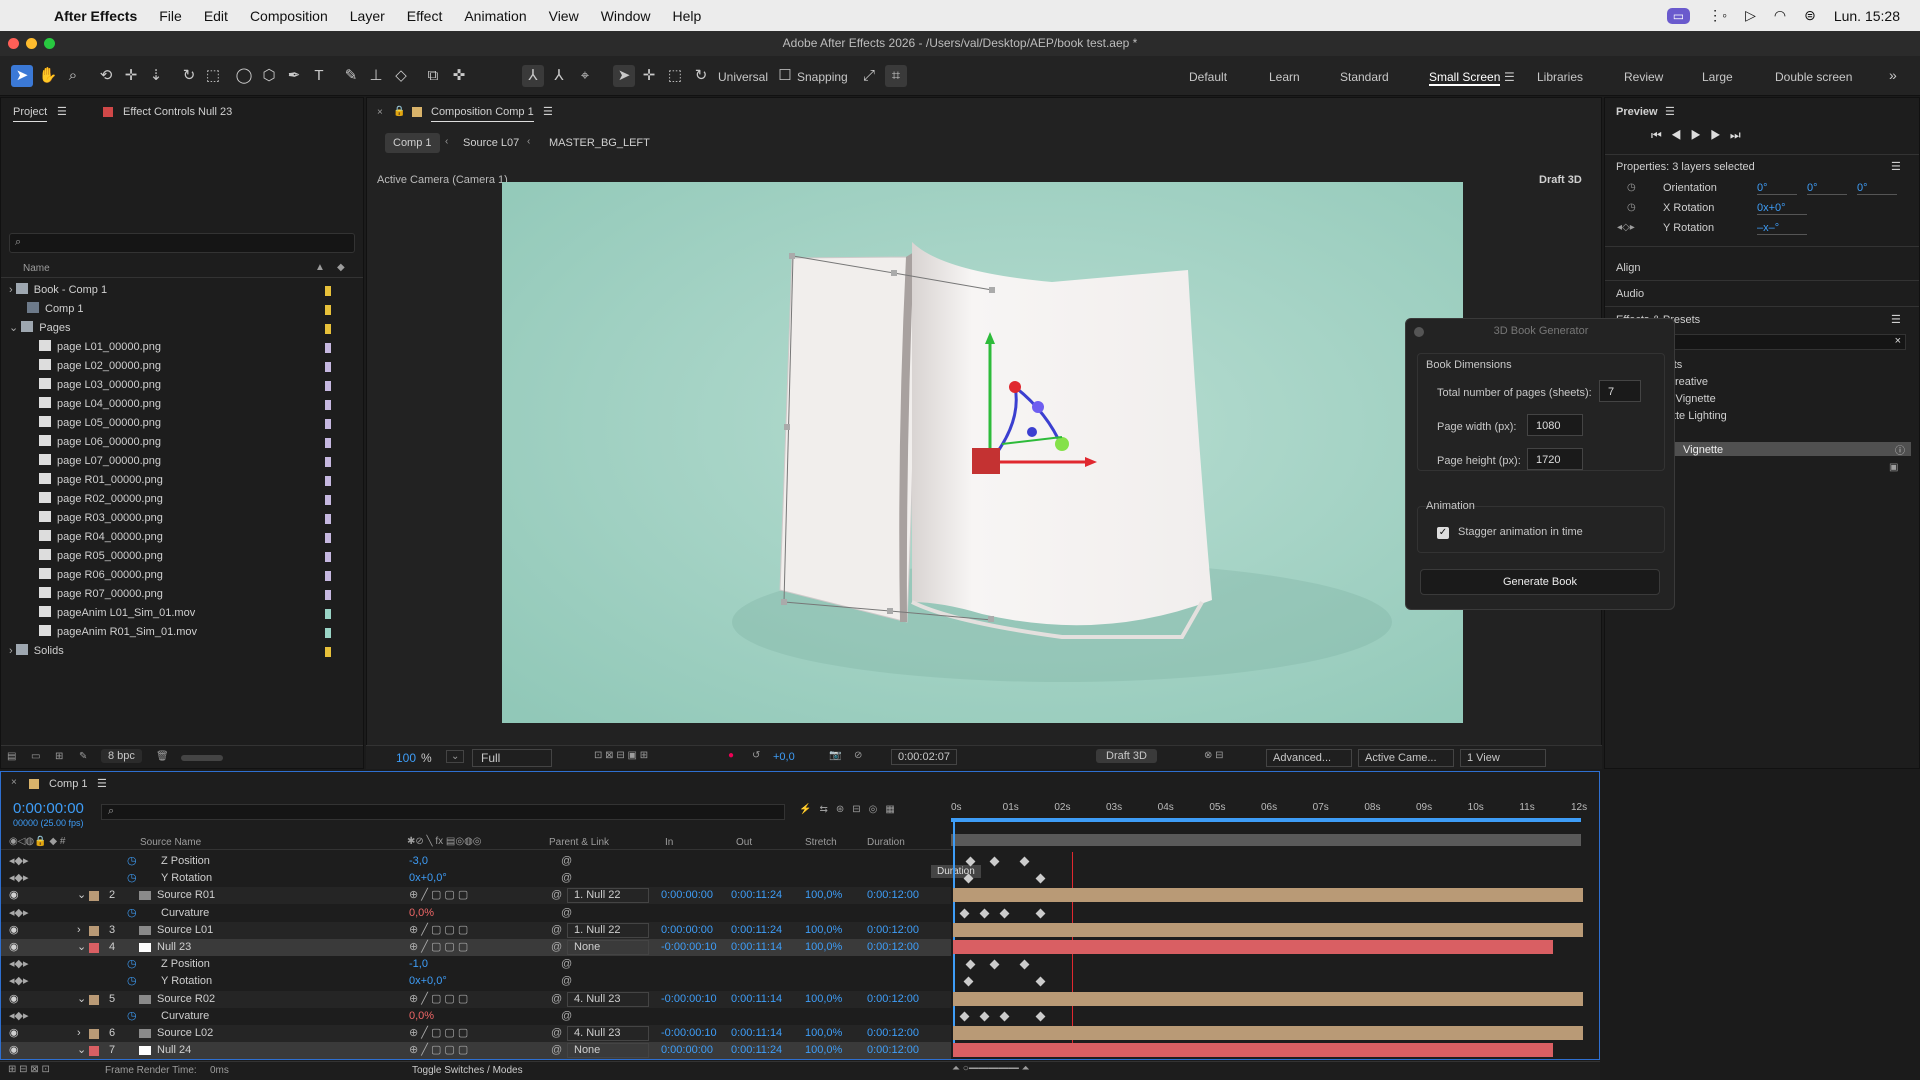 The image size is (1920, 1080). What do you see at coordinates (174, 1050) in the screenshot?
I see `layer-name: Null 24` at bounding box center [174, 1050].